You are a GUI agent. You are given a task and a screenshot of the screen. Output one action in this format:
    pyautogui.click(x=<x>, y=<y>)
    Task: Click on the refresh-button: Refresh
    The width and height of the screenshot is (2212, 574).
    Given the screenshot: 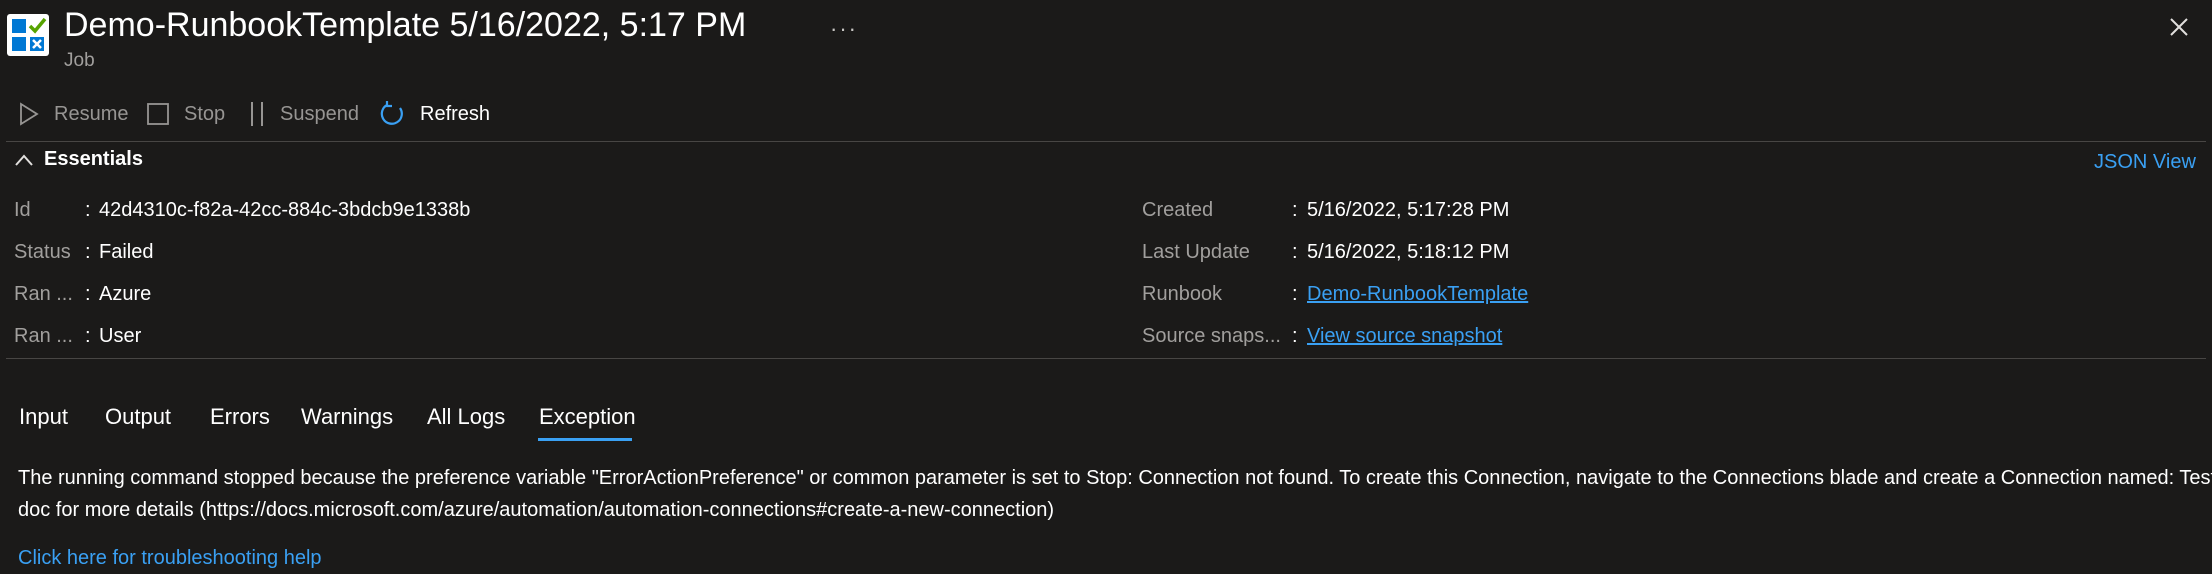 What is the action you would take?
    pyautogui.click(x=434, y=114)
    